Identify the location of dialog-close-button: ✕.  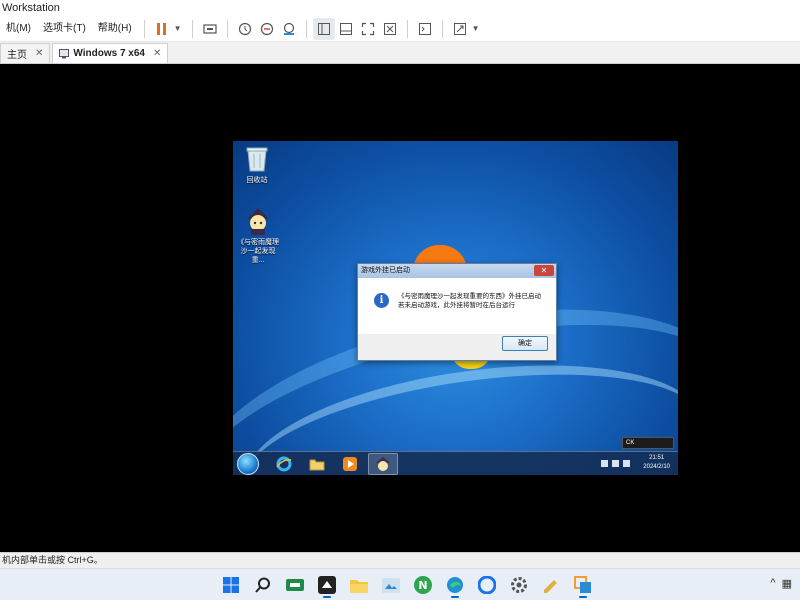
(544, 270).